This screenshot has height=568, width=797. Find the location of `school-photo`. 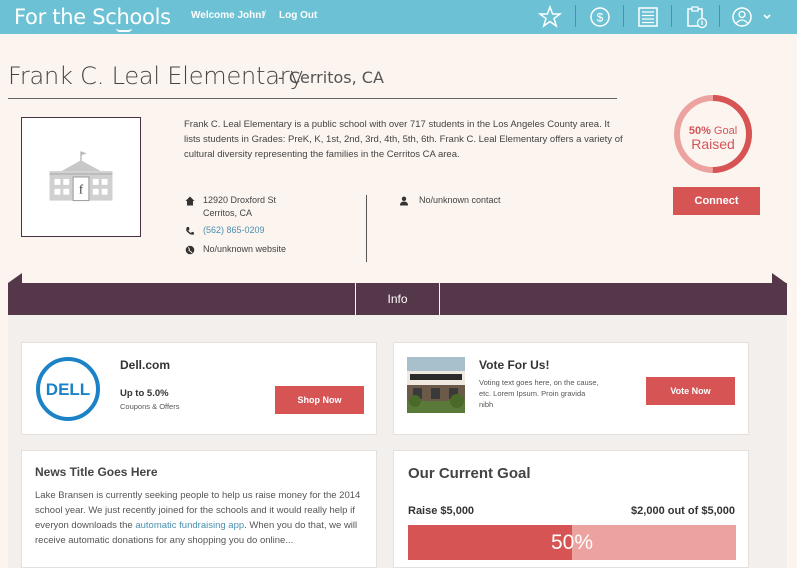

school-photo is located at coordinates (436, 385).